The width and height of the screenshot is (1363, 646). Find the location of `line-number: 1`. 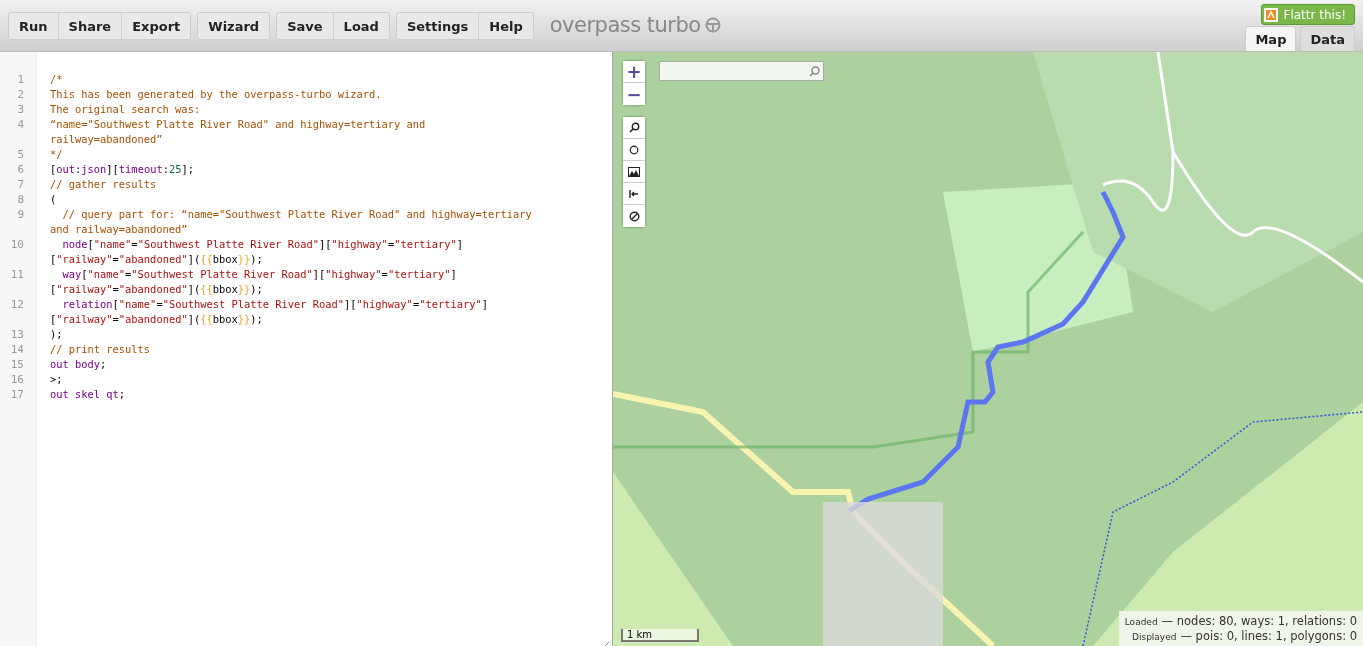

line-number: 1 is located at coordinates (20, 79).